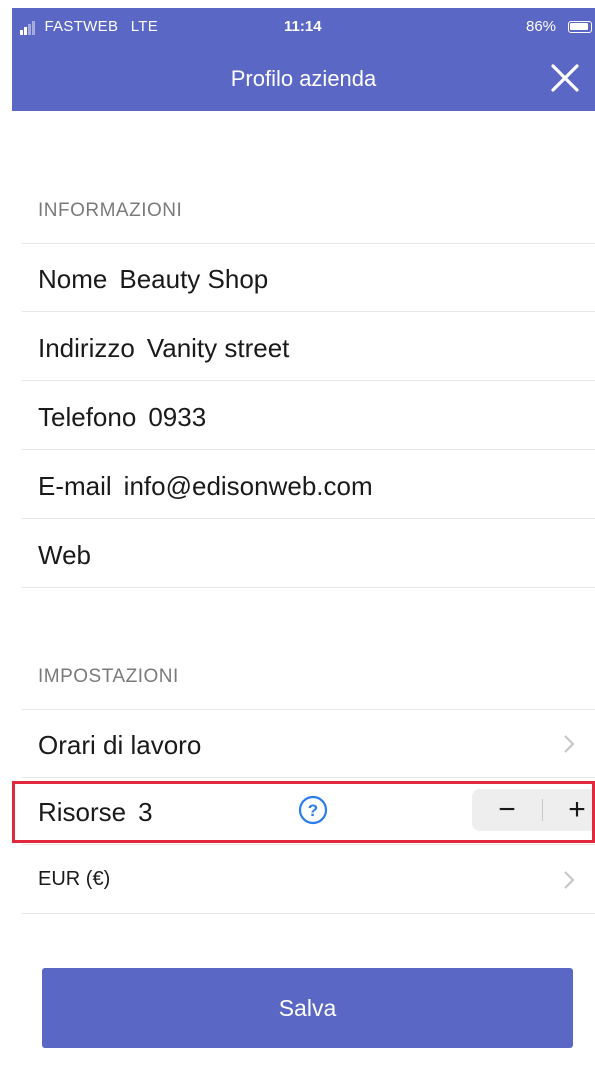 This screenshot has width=595, height=1081. I want to click on highlight-box, so click(303, 812).